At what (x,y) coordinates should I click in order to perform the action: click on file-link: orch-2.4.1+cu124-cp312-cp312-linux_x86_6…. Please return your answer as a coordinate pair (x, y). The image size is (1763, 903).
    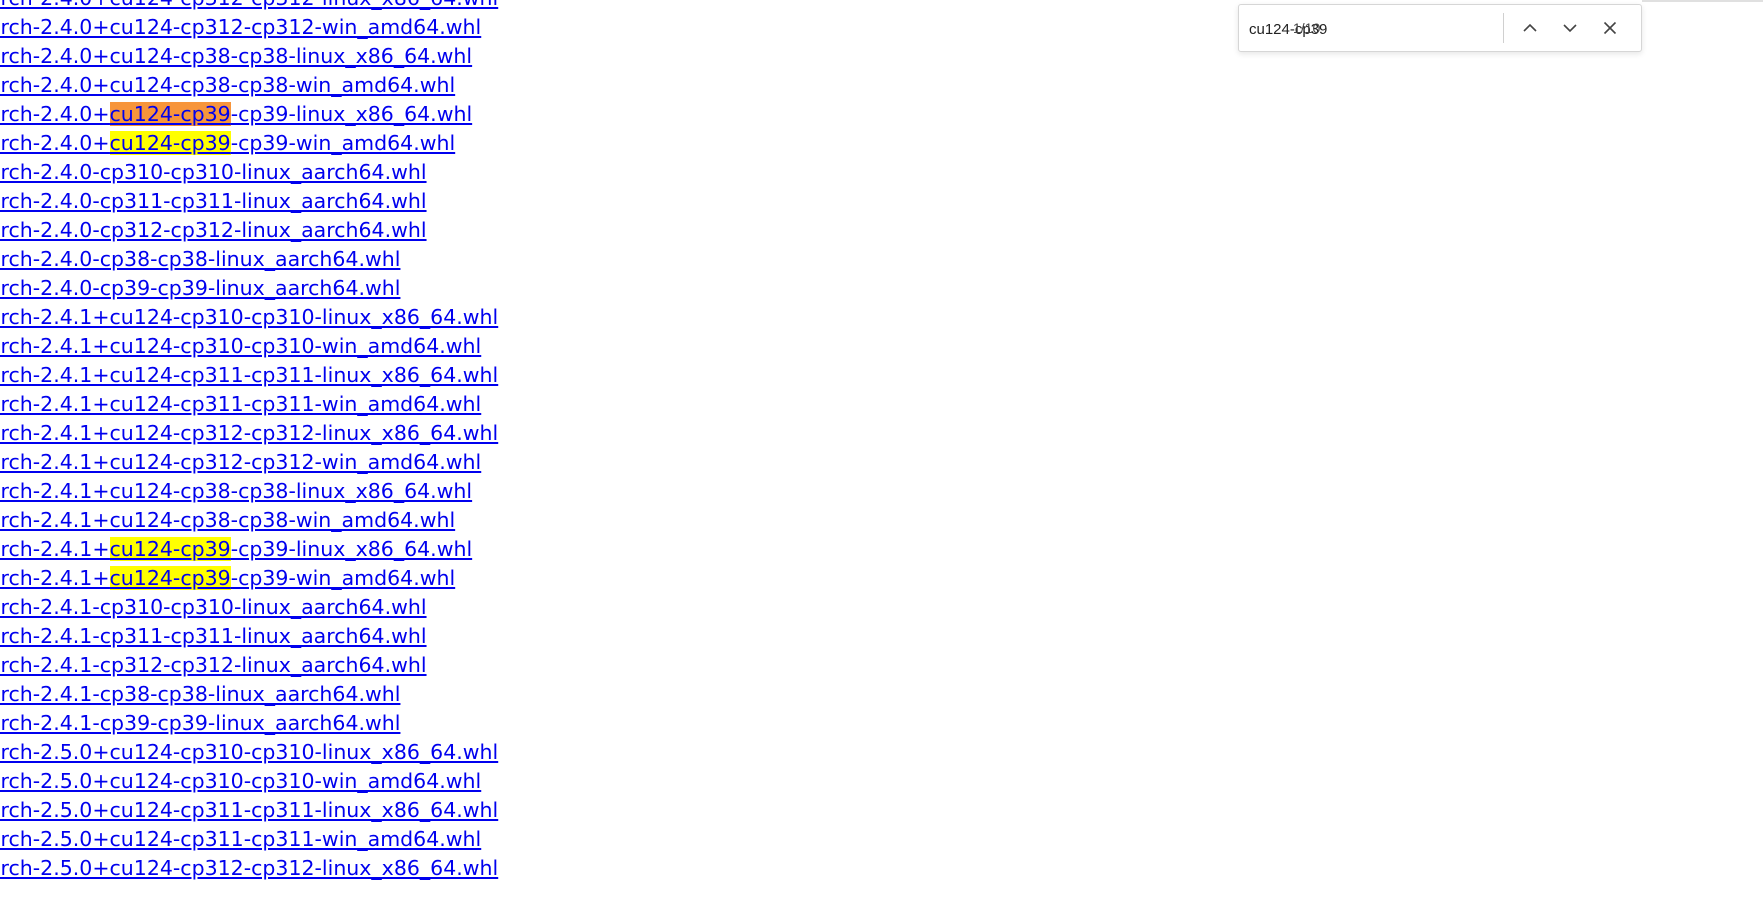
    Looking at the image, I should click on (249, 433).